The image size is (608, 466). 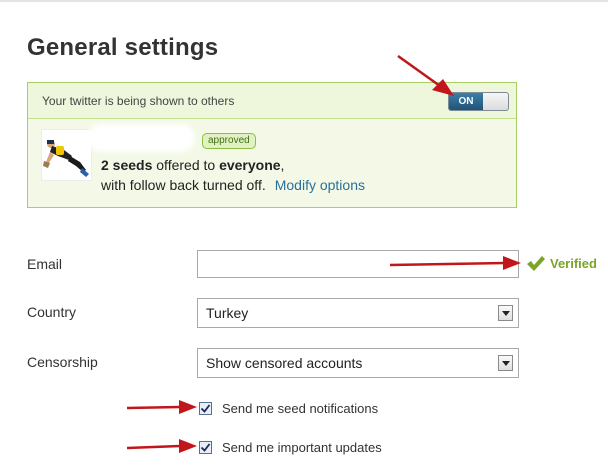 What do you see at coordinates (227, 313) in the screenshot?
I see `country-selected-value: Turkey` at bounding box center [227, 313].